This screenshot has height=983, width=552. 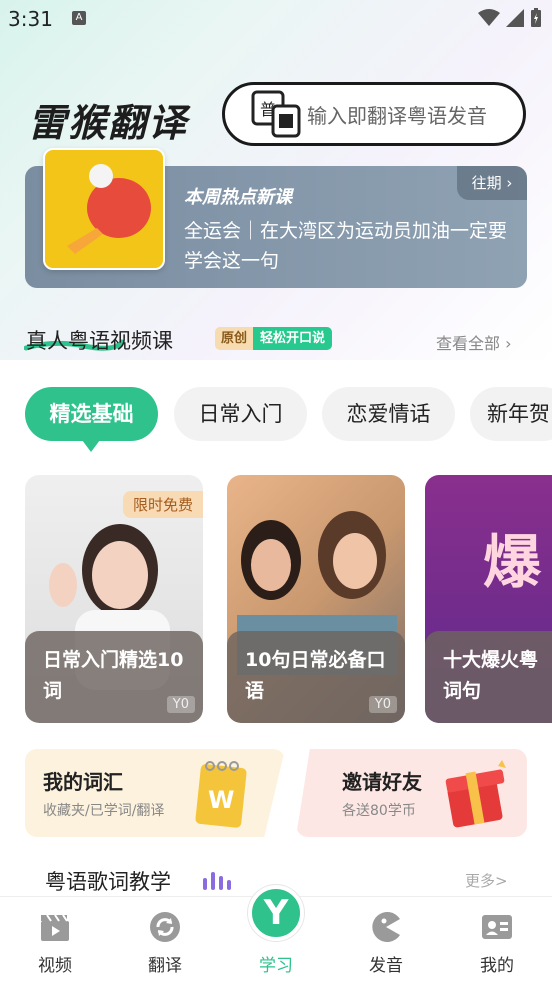 I want to click on status-bar: 3:31 A, so click(x=276, y=20).